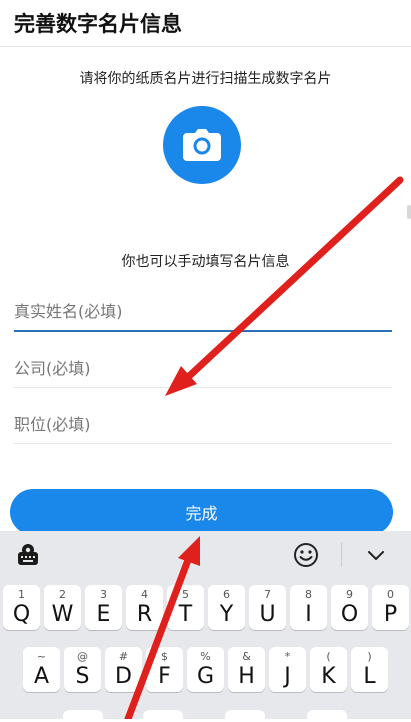  I want to click on key-label: F, so click(164, 676).